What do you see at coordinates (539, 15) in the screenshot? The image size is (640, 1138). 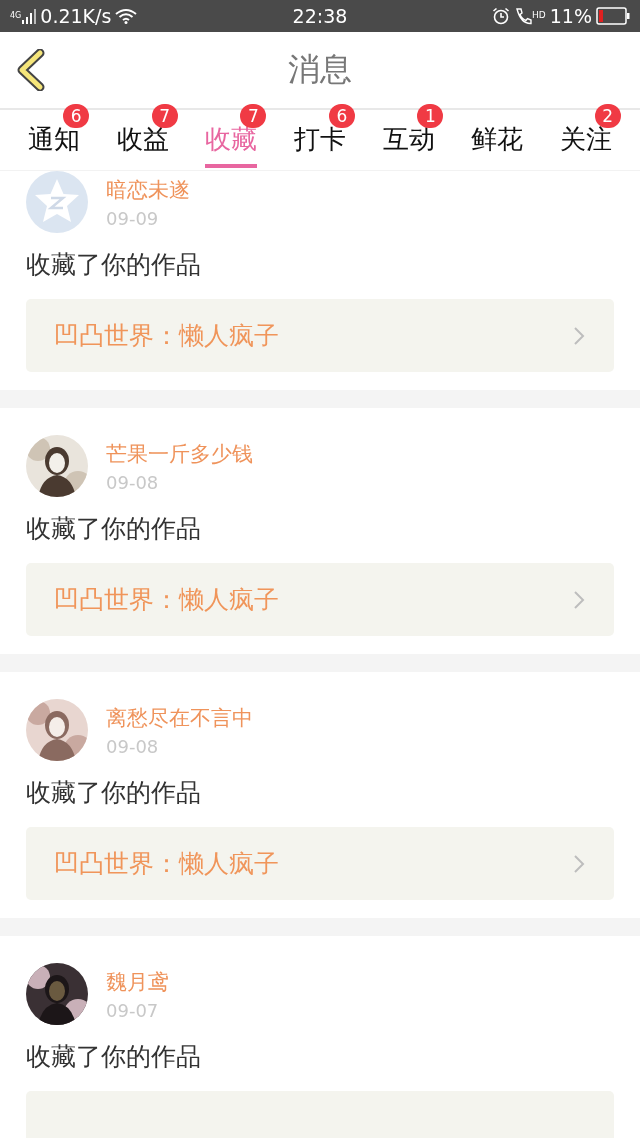 I see `hd-label: HD` at bounding box center [539, 15].